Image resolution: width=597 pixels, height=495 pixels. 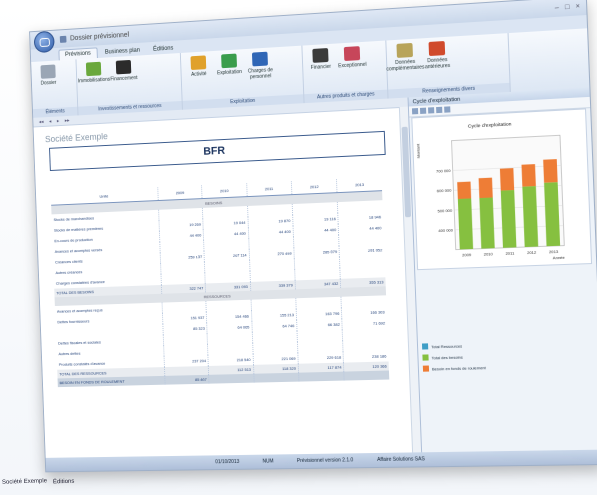 What do you see at coordinates (439, 110) in the screenshot?
I see `save-icon` at bounding box center [439, 110].